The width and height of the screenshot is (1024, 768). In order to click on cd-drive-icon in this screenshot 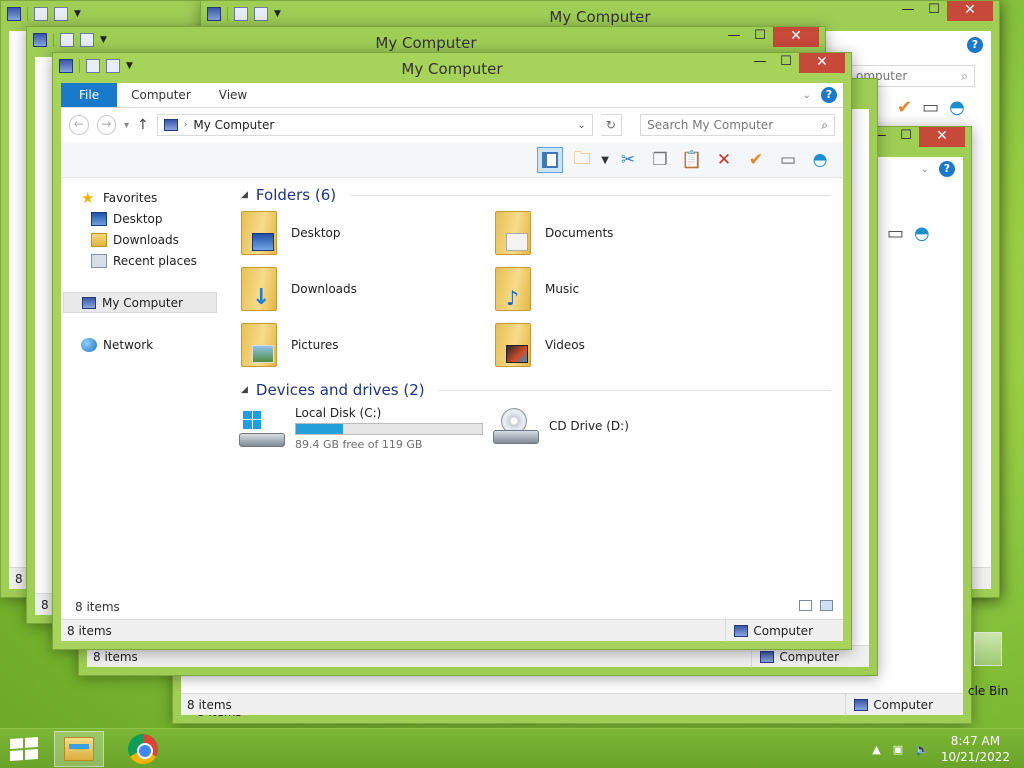, I will do `click(516, 426)`.